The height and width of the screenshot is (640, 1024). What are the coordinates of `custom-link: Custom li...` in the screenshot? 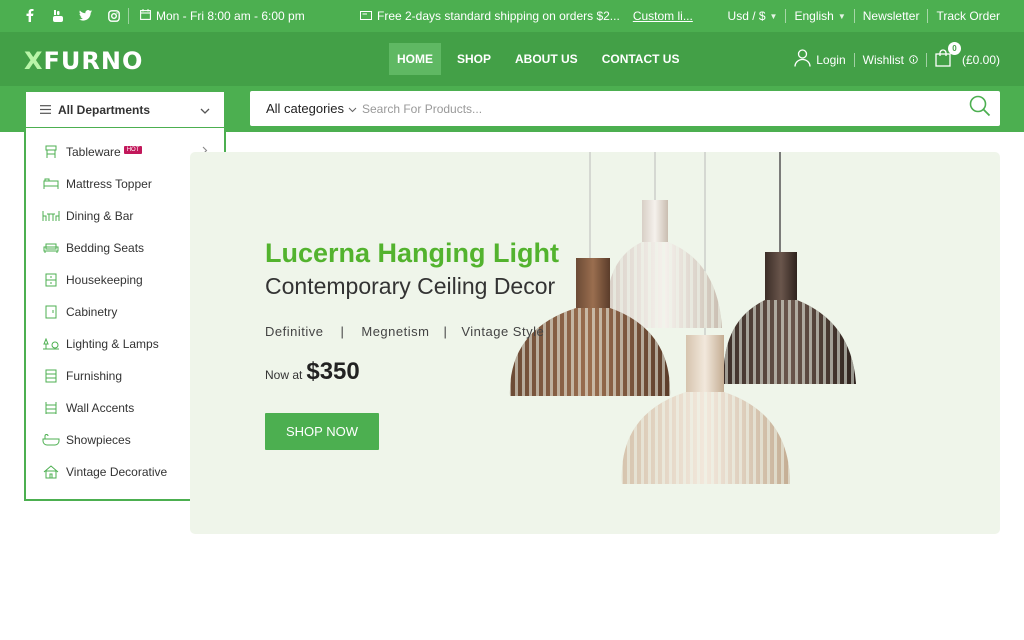 It's located at (663, 16).